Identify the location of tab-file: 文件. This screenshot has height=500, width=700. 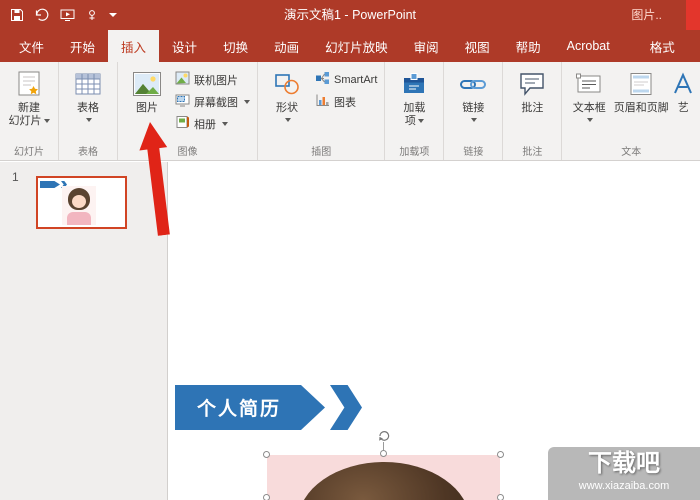
(31, 46).